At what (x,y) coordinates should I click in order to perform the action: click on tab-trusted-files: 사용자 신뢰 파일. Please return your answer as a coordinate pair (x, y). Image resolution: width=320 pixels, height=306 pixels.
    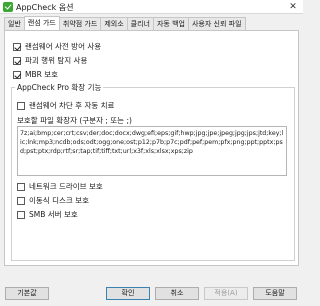
    Looking at the image, I should click on (216, 23).